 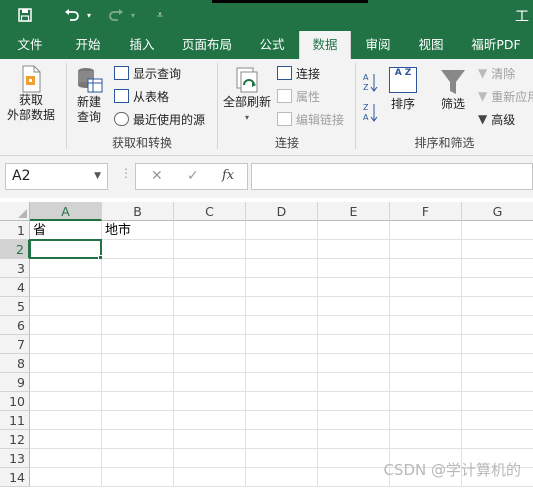 What do you see at coordinates (497, 382) in the screenshot?
I see `cell-g9` at bounding box center [497, 382].